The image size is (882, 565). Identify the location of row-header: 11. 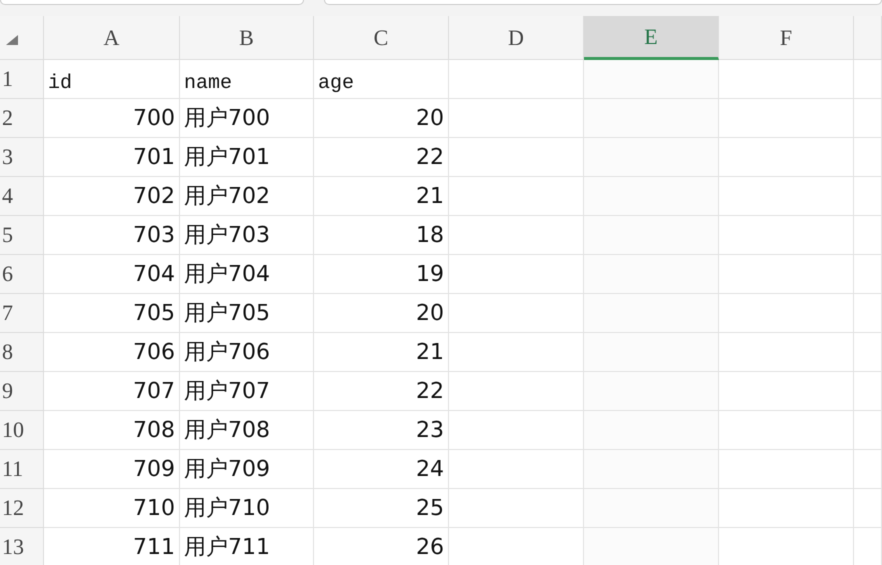
(22, 469).